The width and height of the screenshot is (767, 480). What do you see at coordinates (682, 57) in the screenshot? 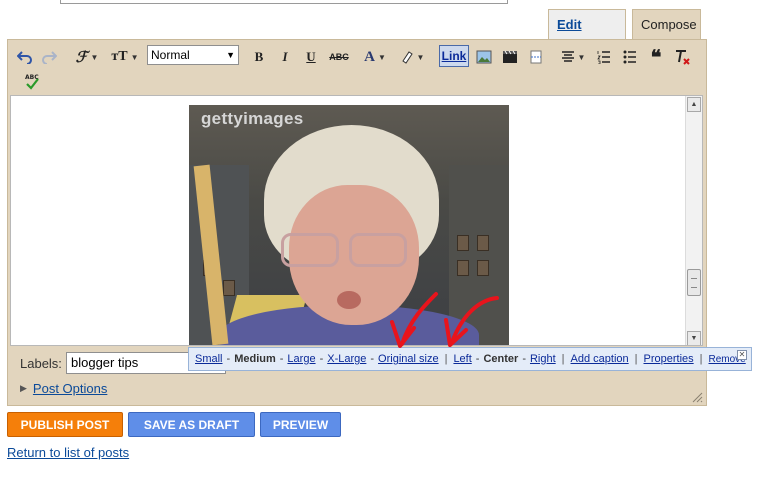
I see `remove-formatting-icon` at bounding box center [682, 57].